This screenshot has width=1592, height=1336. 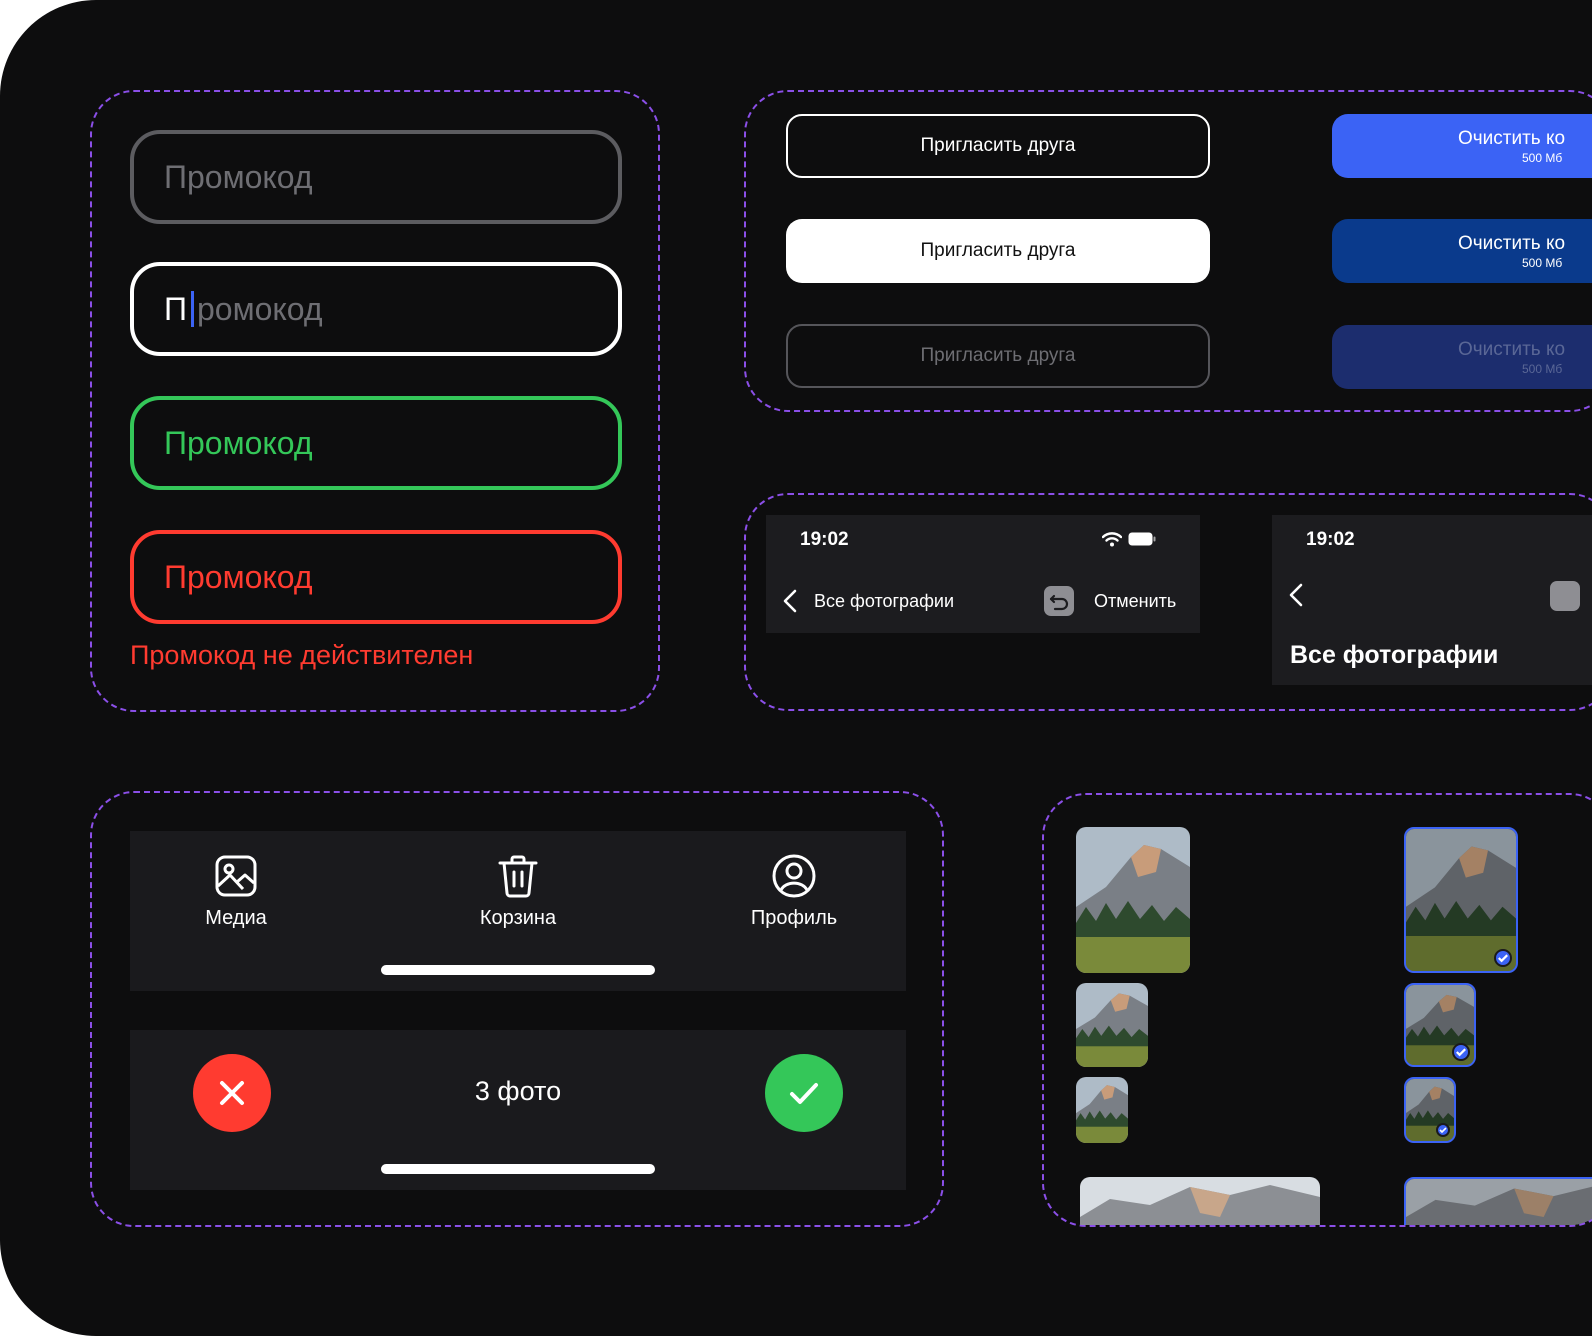 I want to click on photo-thumbnail-medium, so click(x=1112, y=1025).